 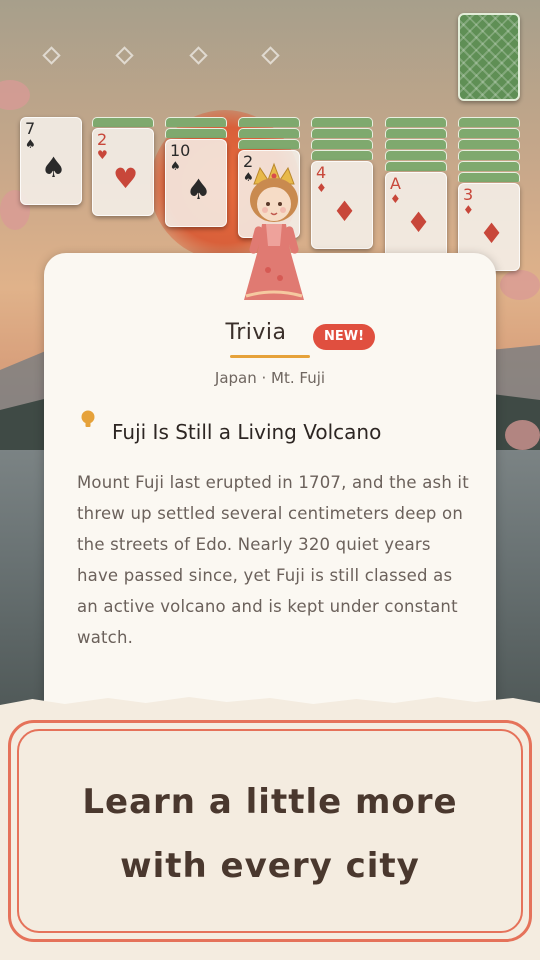 What do you see at coordinates (256, 332) in the screenshot?
I see `trivia-title-text: Trivia` at bounding box center [256, 332].